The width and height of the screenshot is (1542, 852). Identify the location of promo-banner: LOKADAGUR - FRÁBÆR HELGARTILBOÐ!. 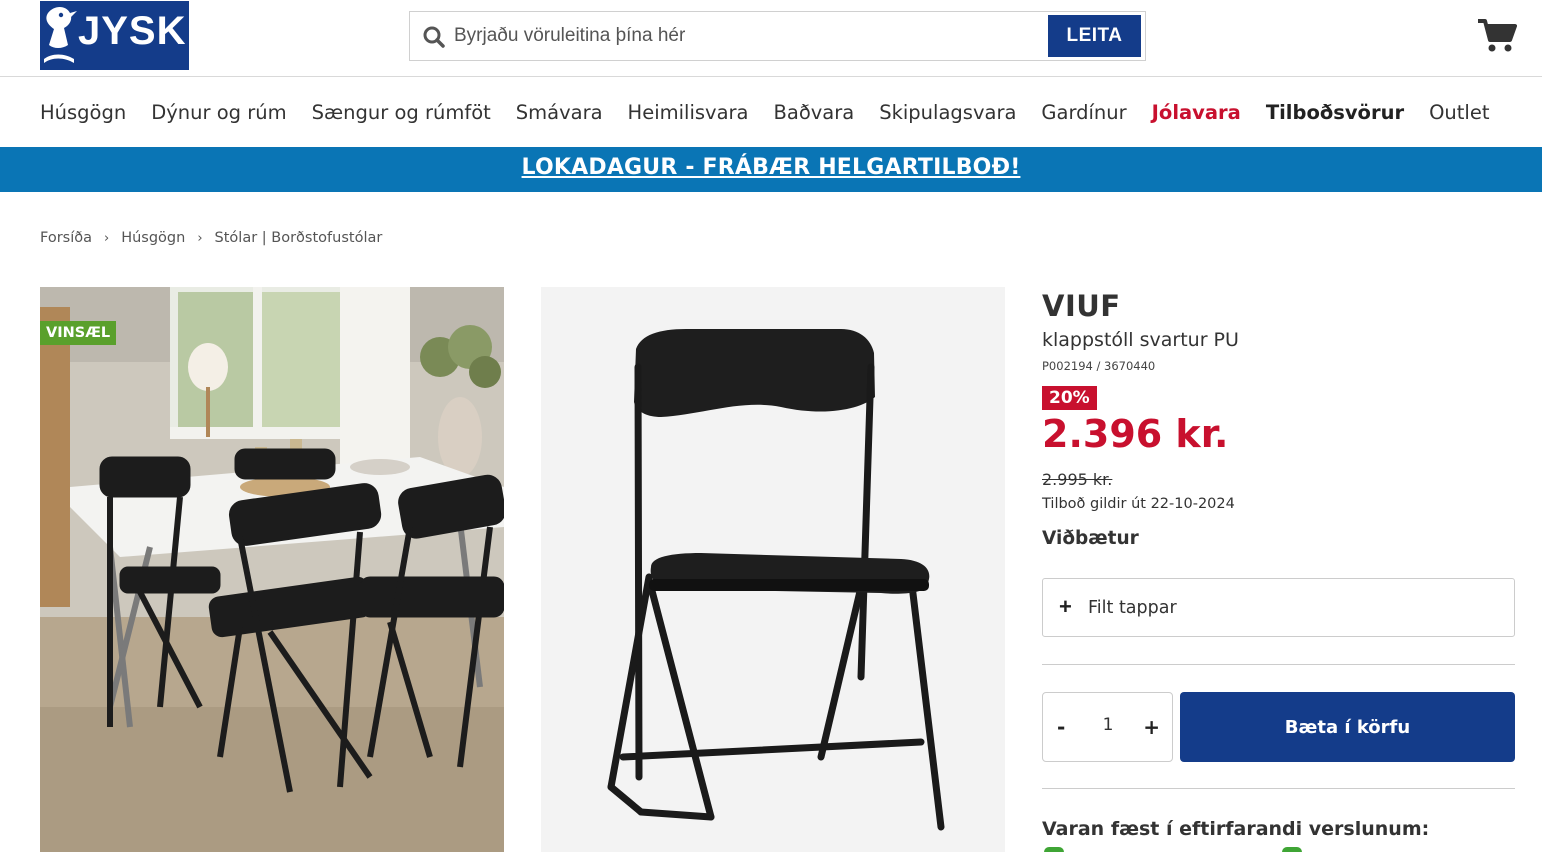
(771, 169).